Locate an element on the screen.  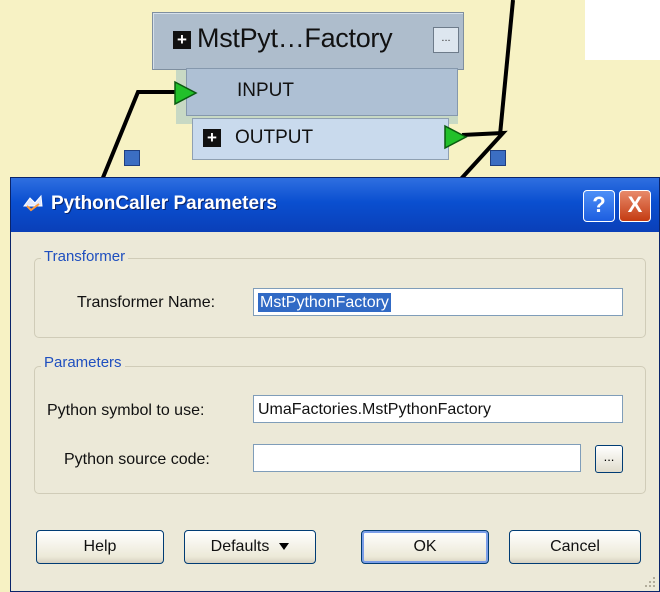
python-source-label: Python source code: is located at coordinates (137, 459).